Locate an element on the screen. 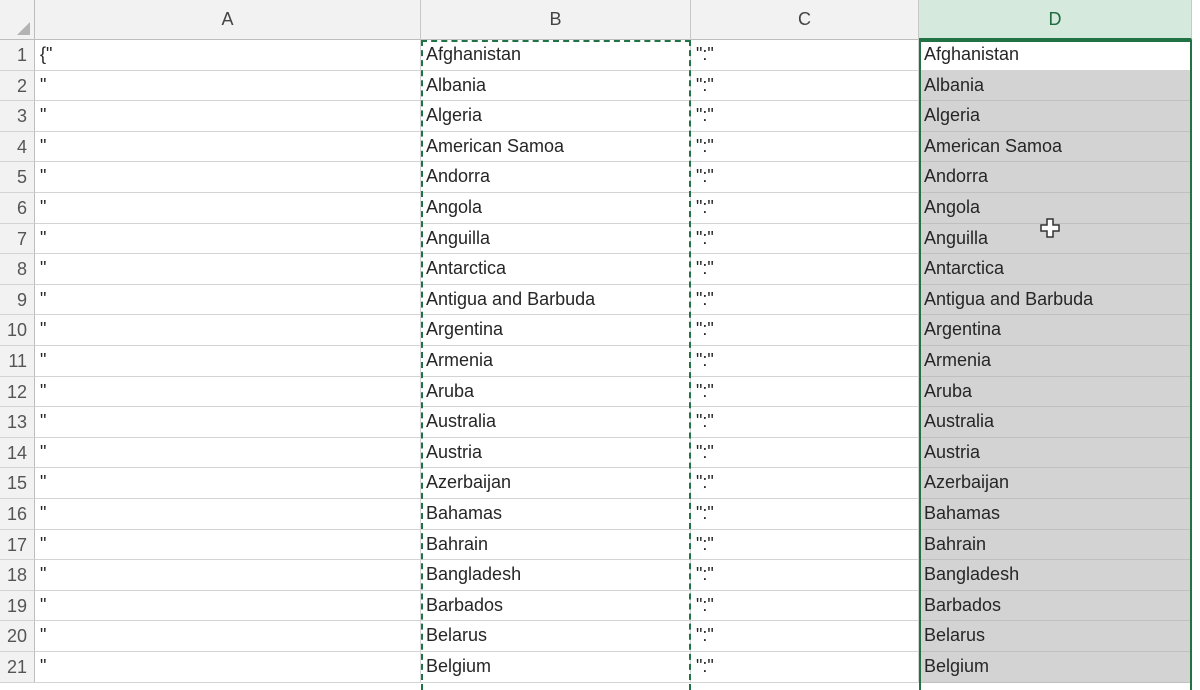 Image resolution: width=1200 pixels, height=690 pixels. cell-b21: Belgium is located at coordinates (556, 667).